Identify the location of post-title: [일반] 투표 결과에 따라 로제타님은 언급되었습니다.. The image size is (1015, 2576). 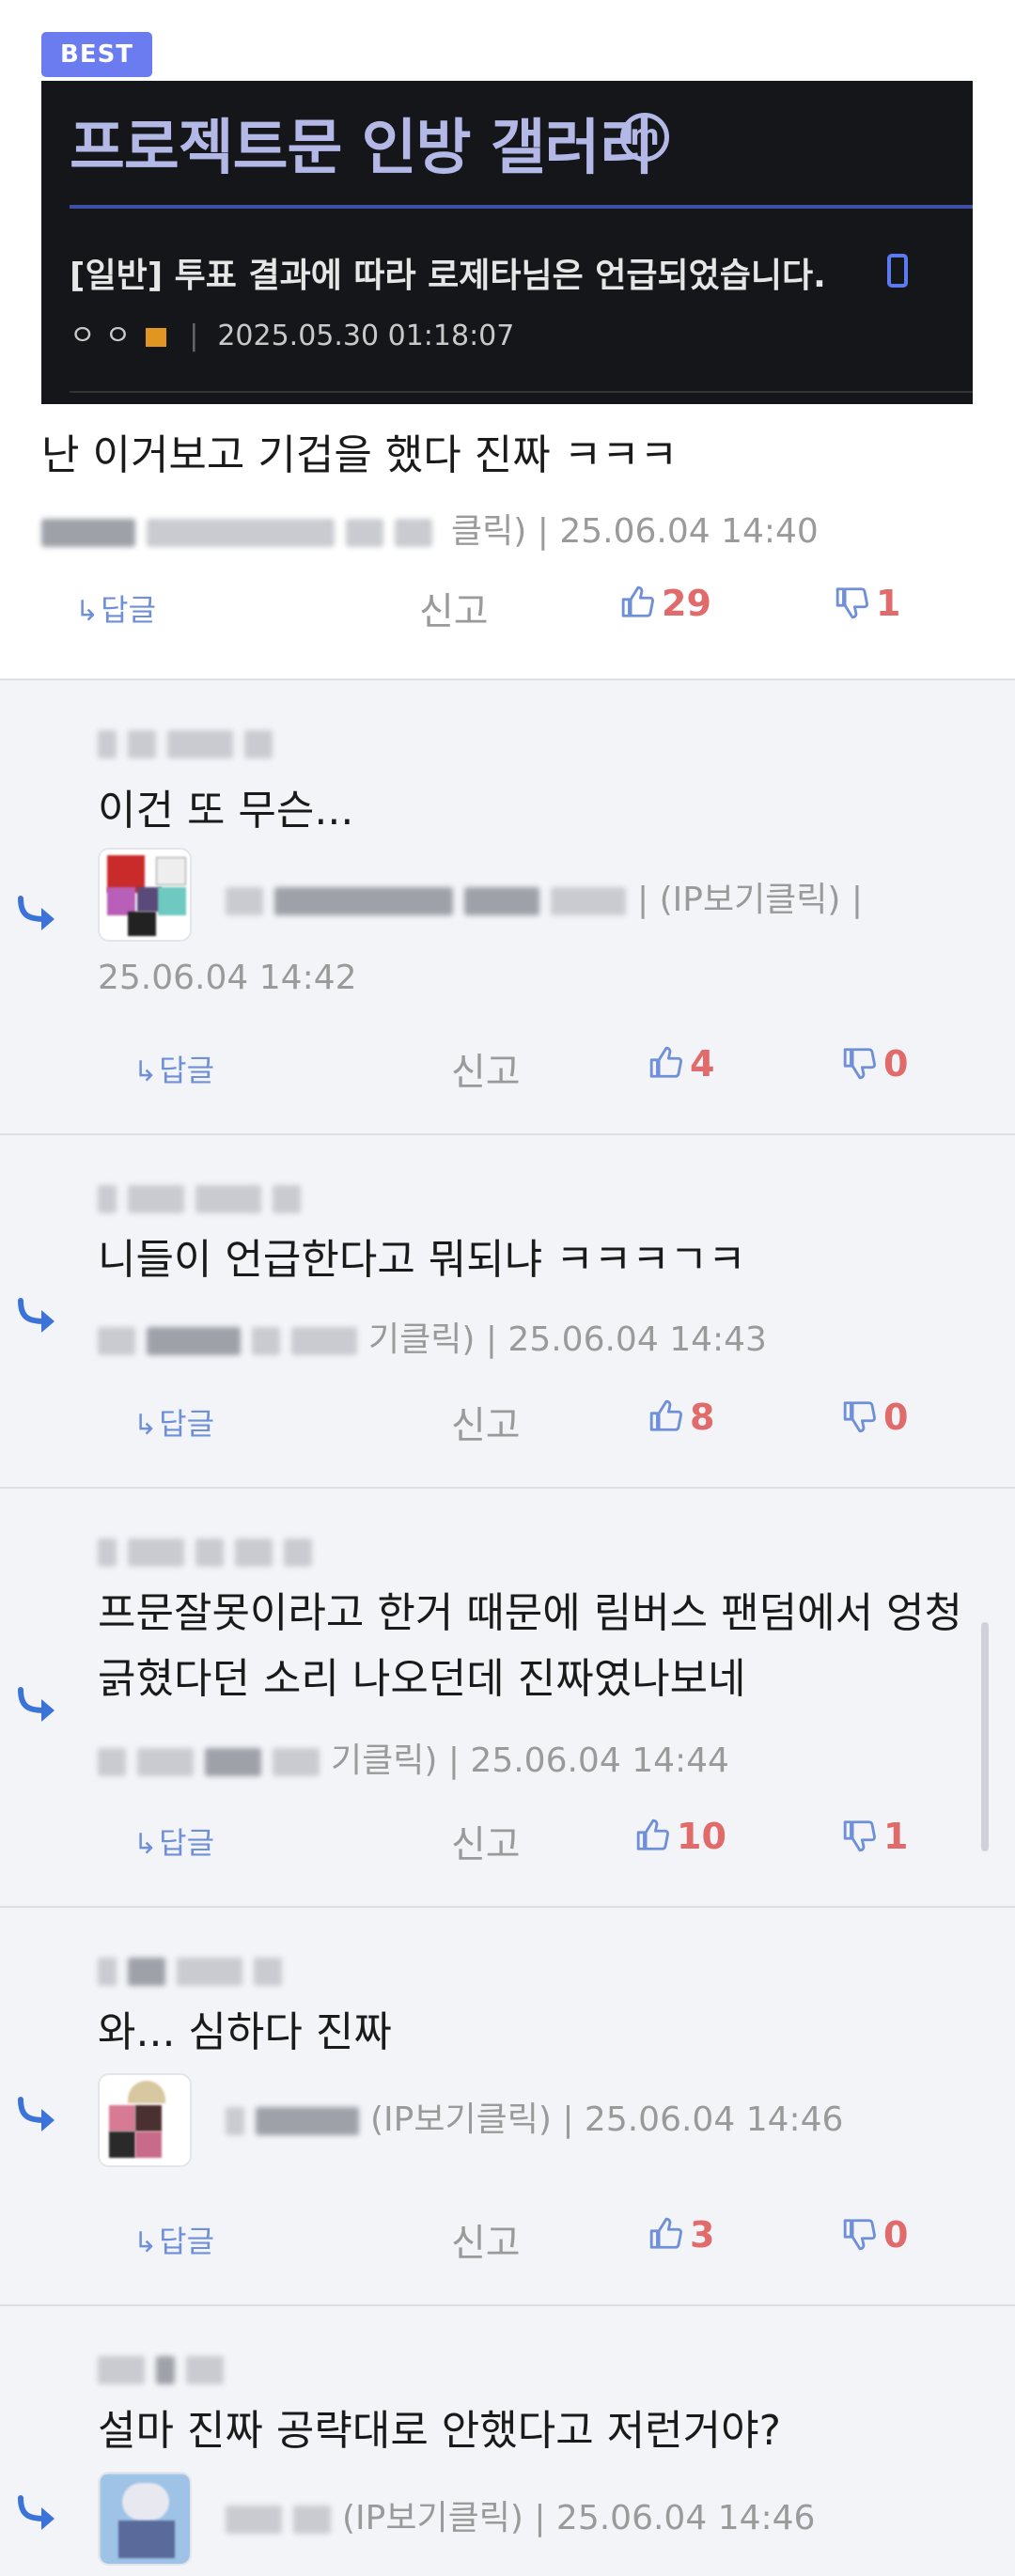
(448, 276).